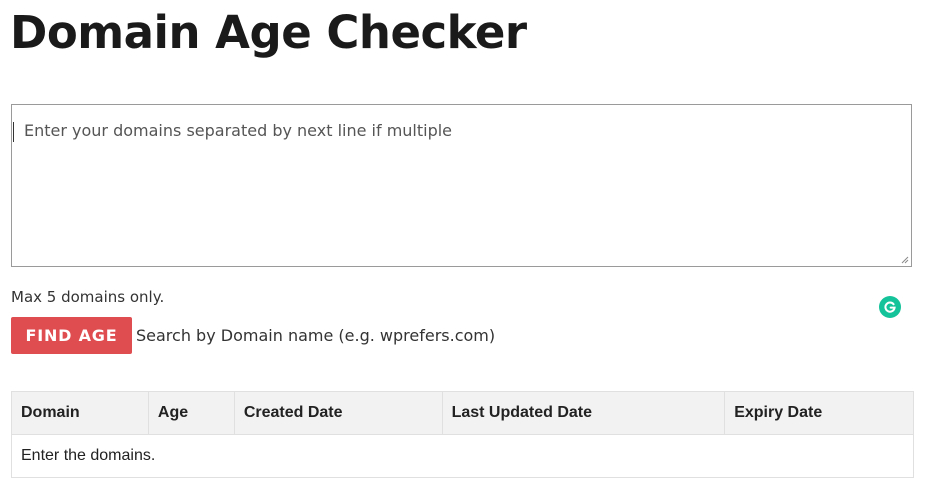  Describe the element at coordinates (191, 413) in the screenshot. I see `header-age: Age` at that location.